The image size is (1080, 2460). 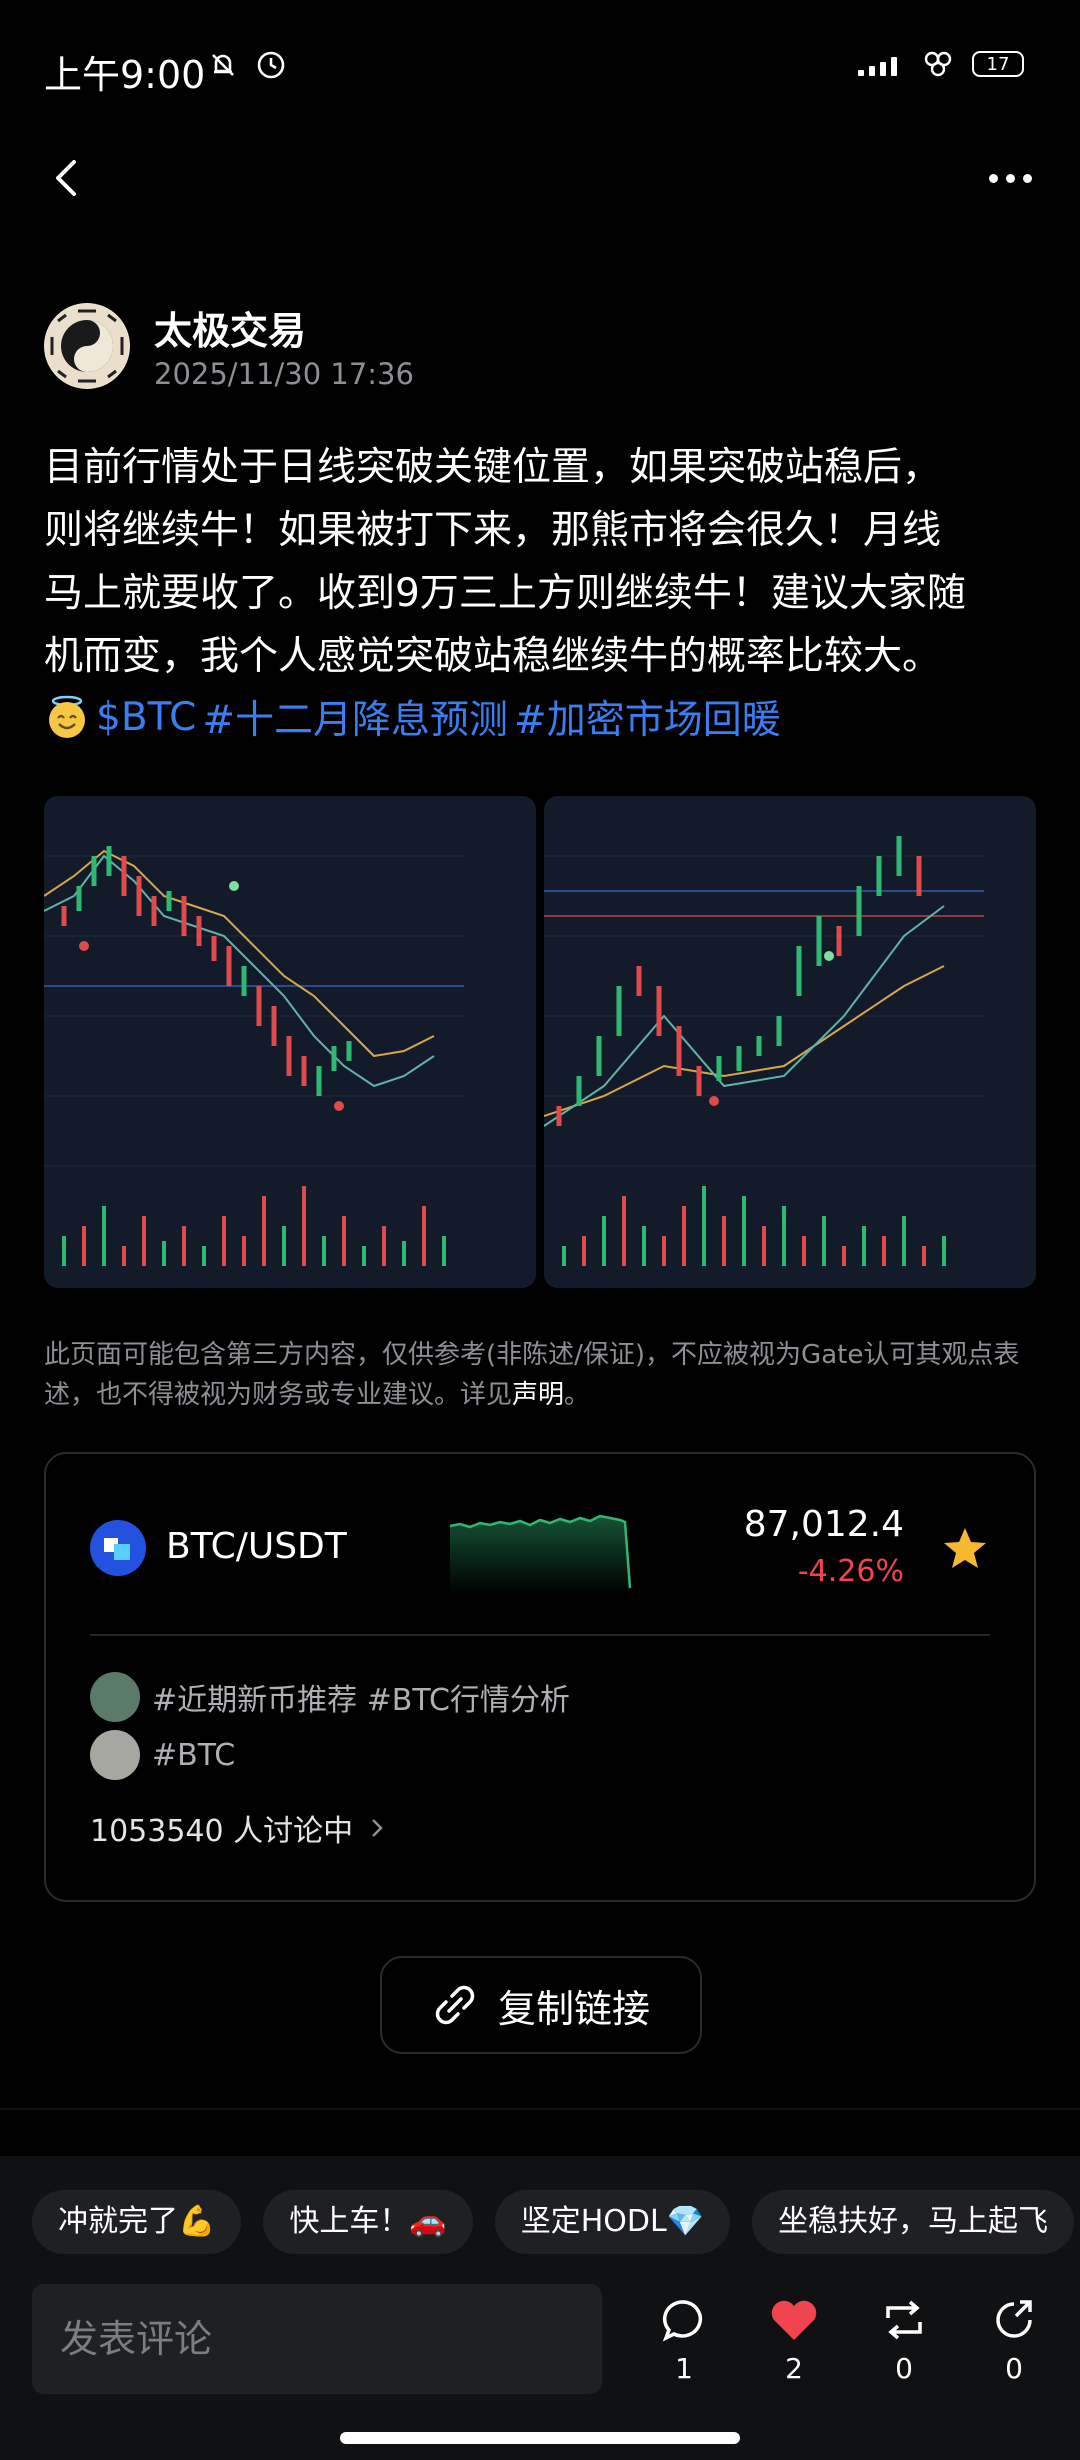 I want to click on clock-icon, so click(x=271, y=65).